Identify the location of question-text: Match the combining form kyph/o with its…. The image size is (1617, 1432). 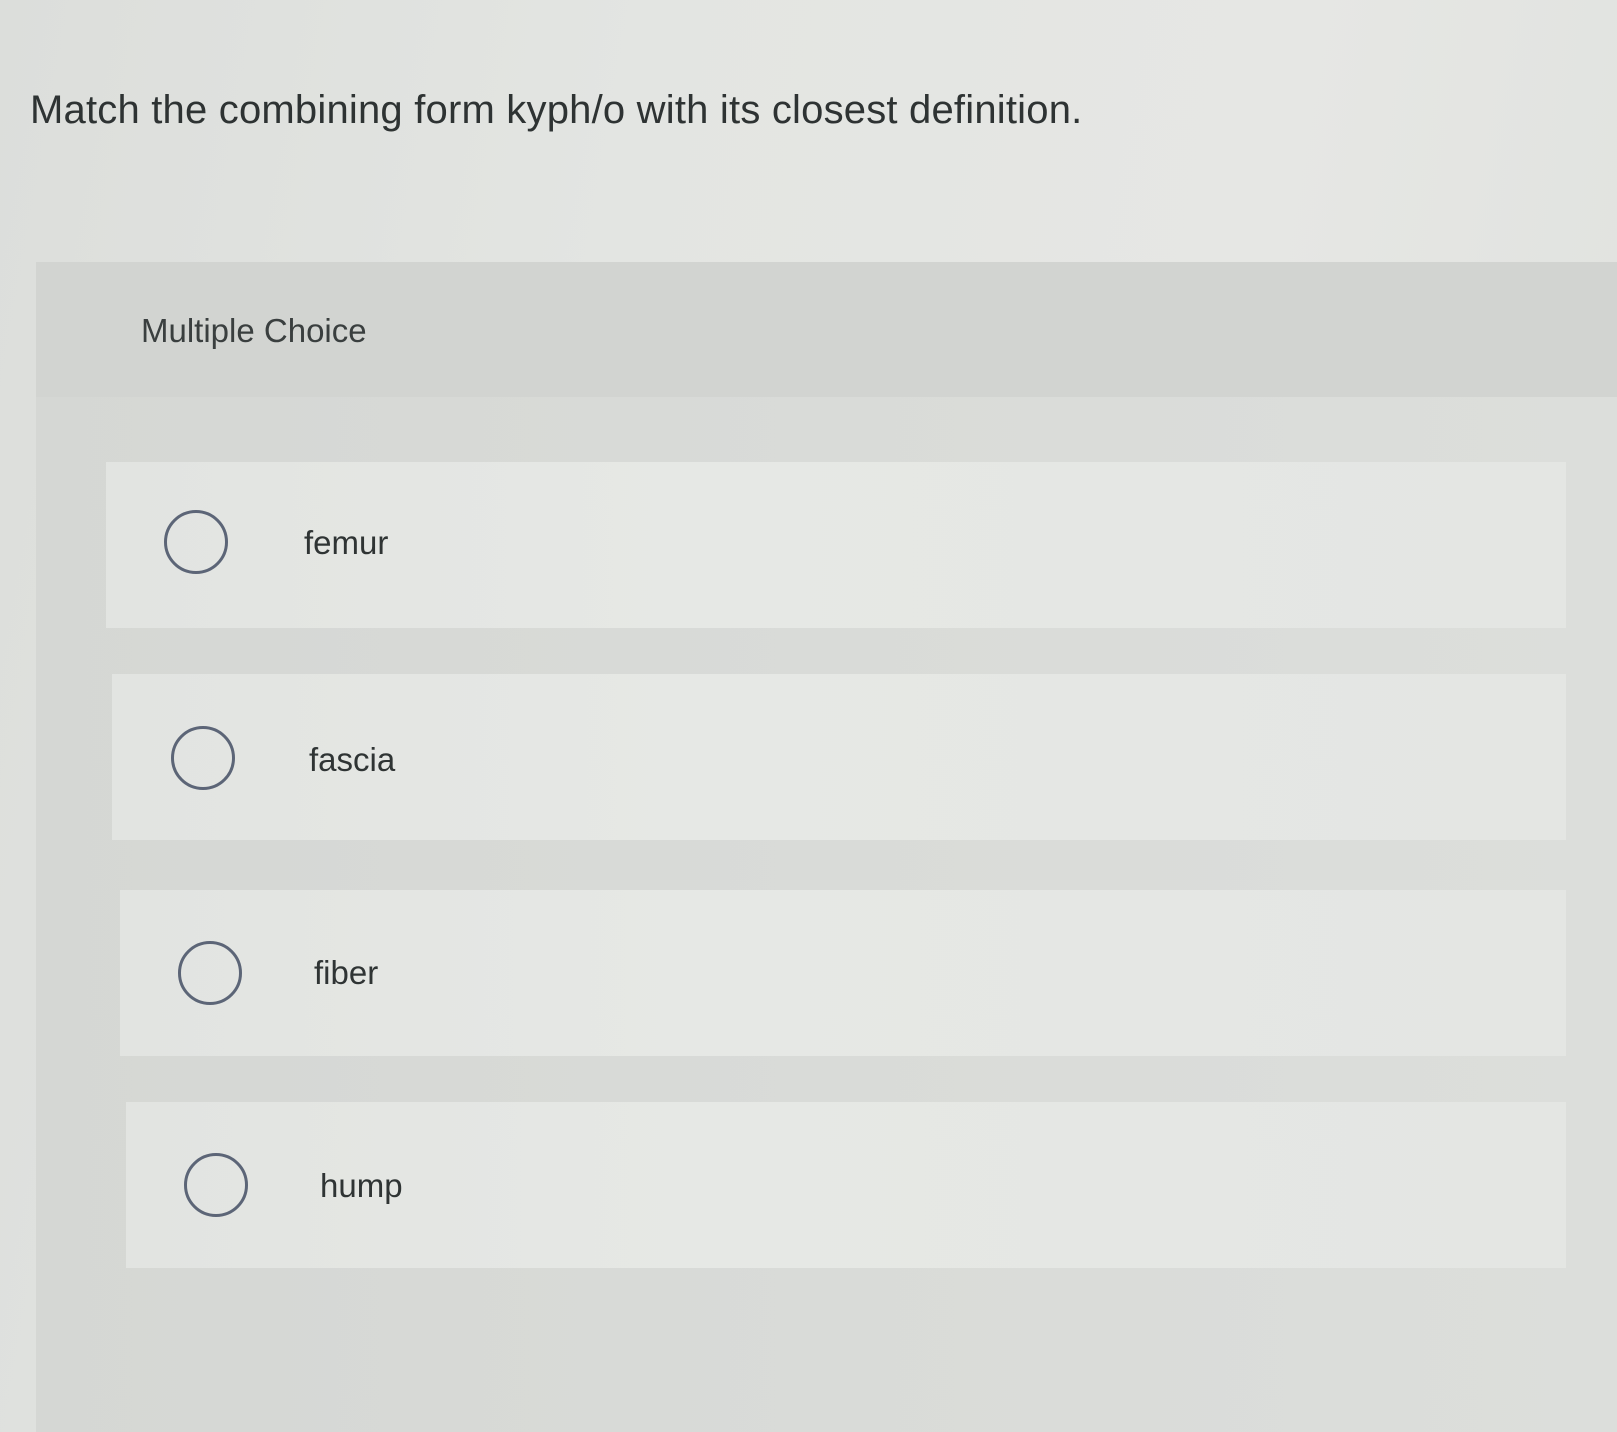
(556, 110).